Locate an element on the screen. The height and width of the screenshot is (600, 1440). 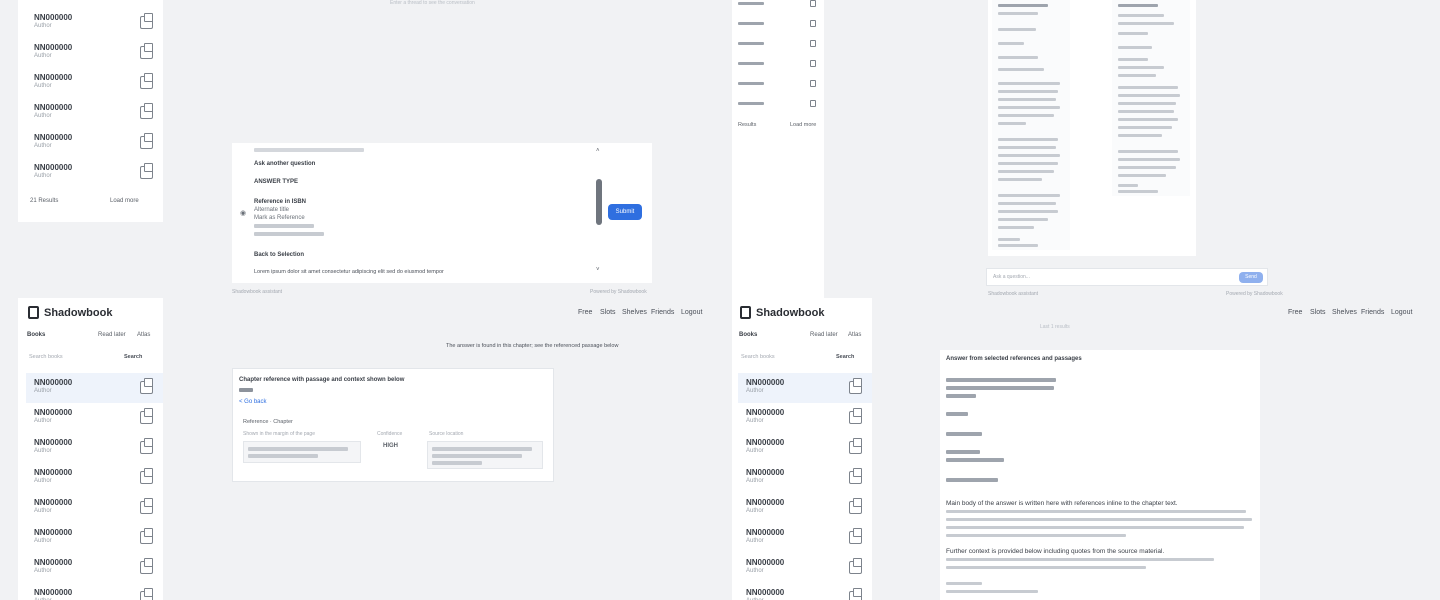
submit-button: Submit is located at coordinates (625, 212).